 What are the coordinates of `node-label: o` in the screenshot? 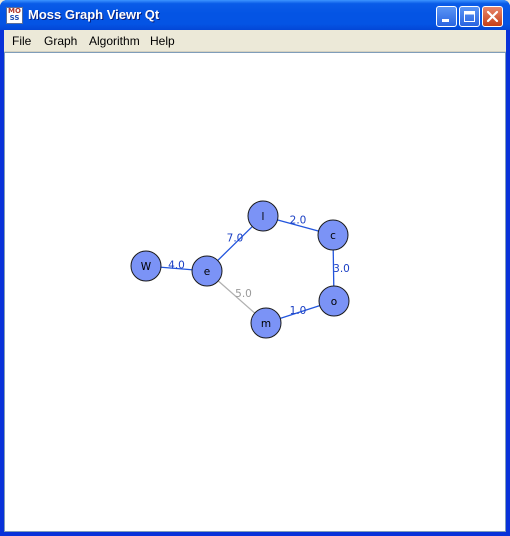 It's located at (334, 302).